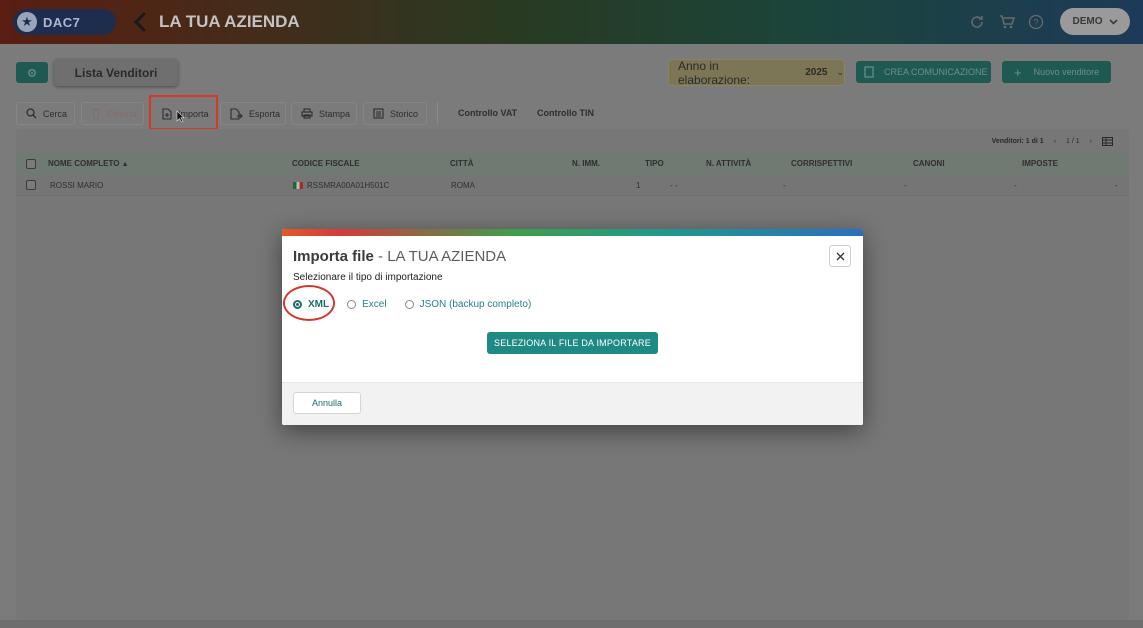 The image size is (1143, 628). What do you see at coordinates (816, 72) in the screenshot?
I see `anno-value: 2025` at bounding box center [816, 72].